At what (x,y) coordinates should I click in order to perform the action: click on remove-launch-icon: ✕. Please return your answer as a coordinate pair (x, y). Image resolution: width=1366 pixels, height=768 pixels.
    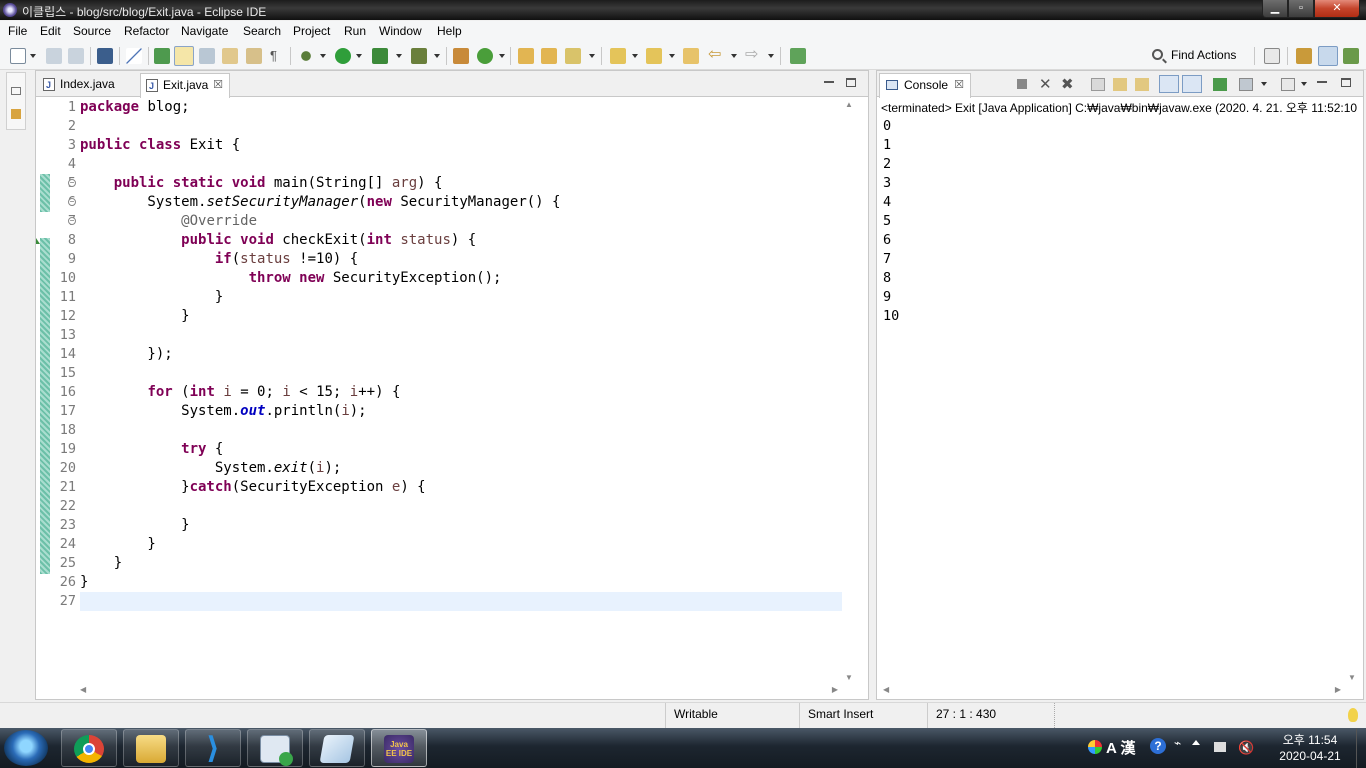
    Looking at the image, I should click on (1046, 84).